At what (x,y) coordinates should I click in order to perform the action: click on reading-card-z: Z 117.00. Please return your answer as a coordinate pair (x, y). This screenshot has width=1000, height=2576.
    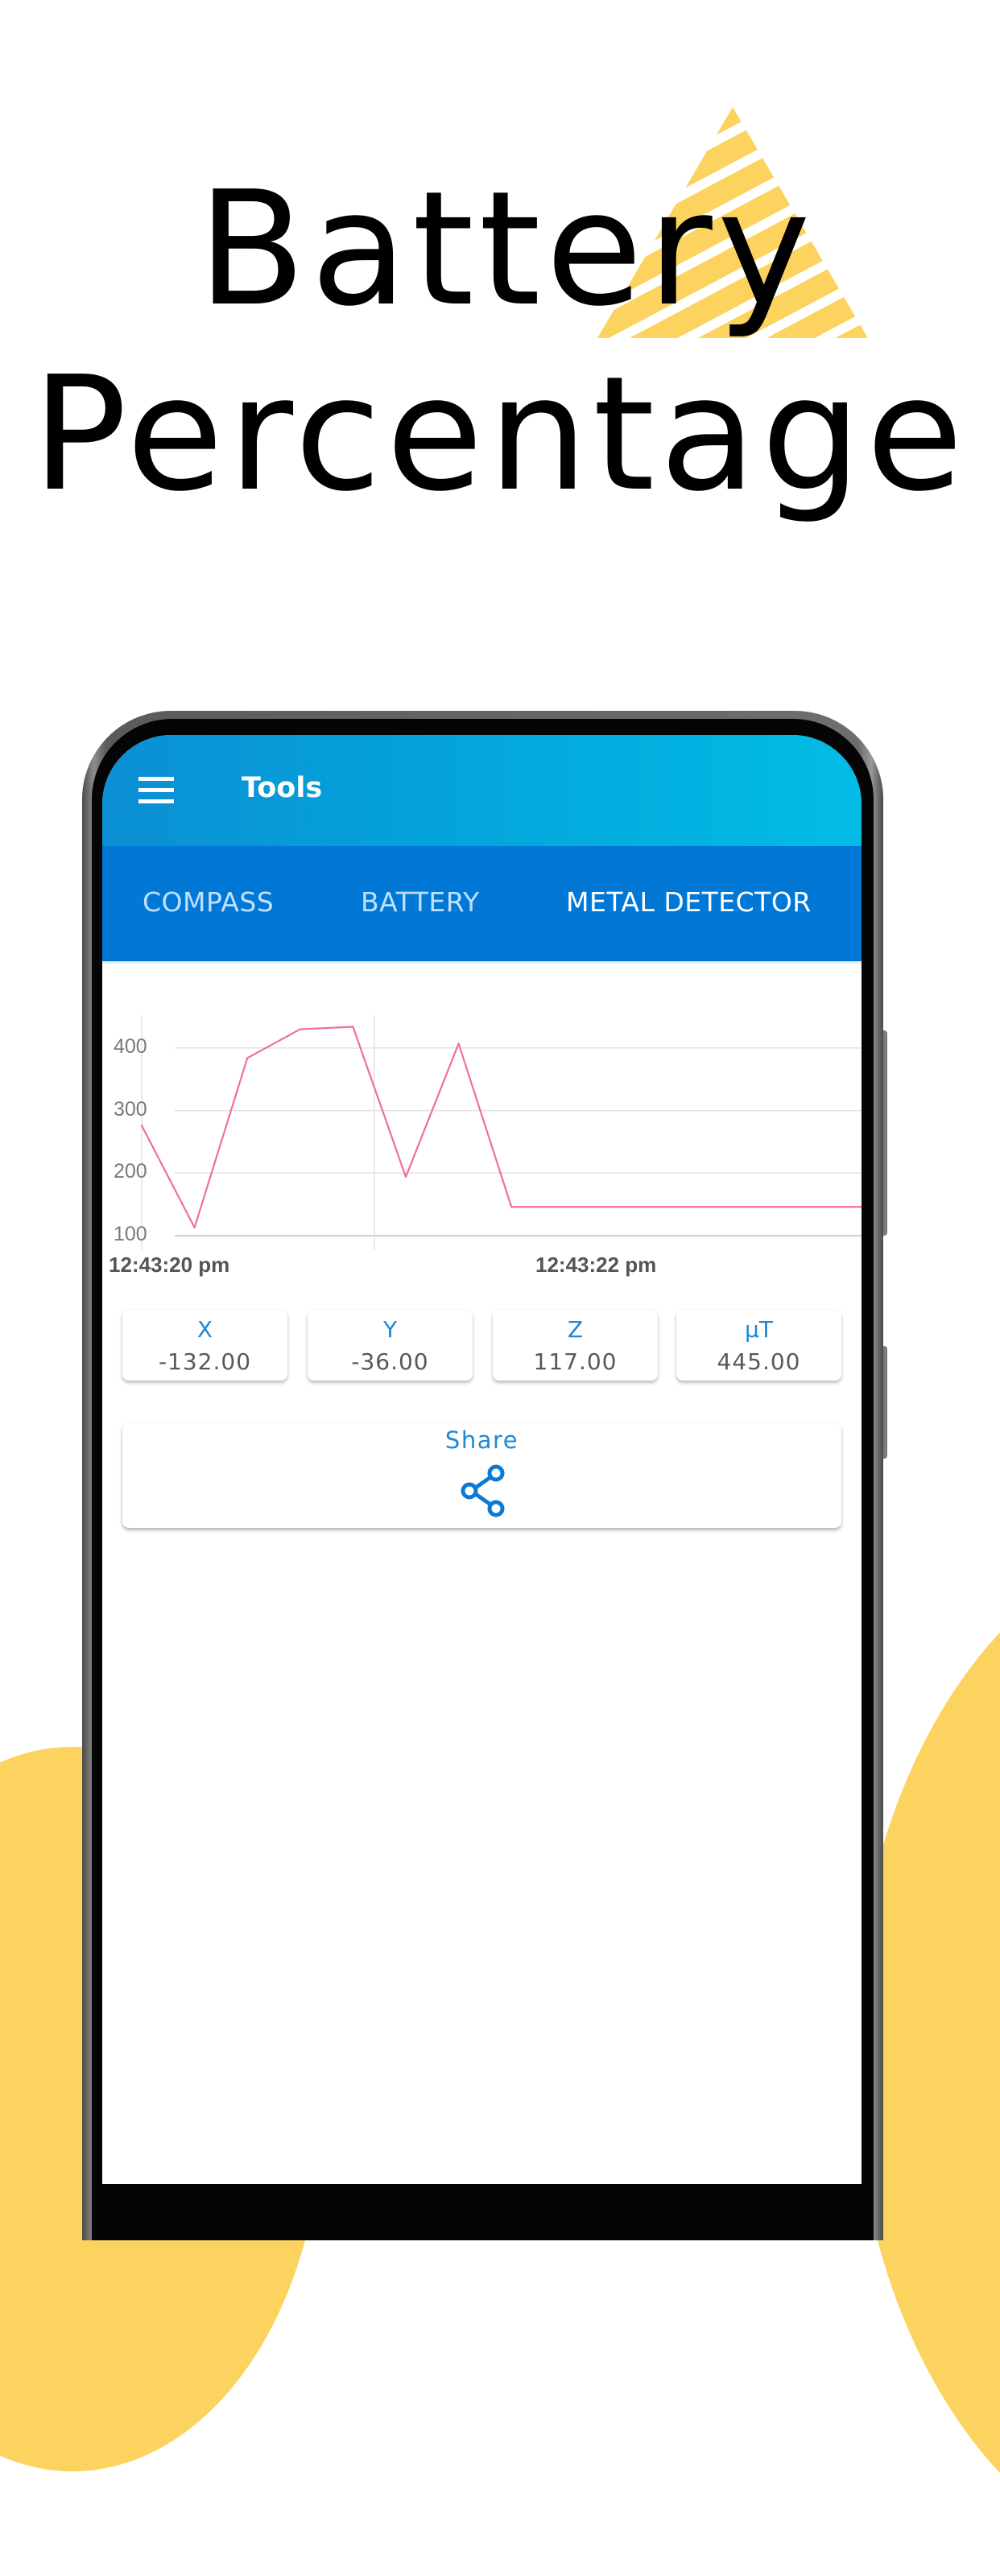
    Looking at the image, I should click on (575, 1345).